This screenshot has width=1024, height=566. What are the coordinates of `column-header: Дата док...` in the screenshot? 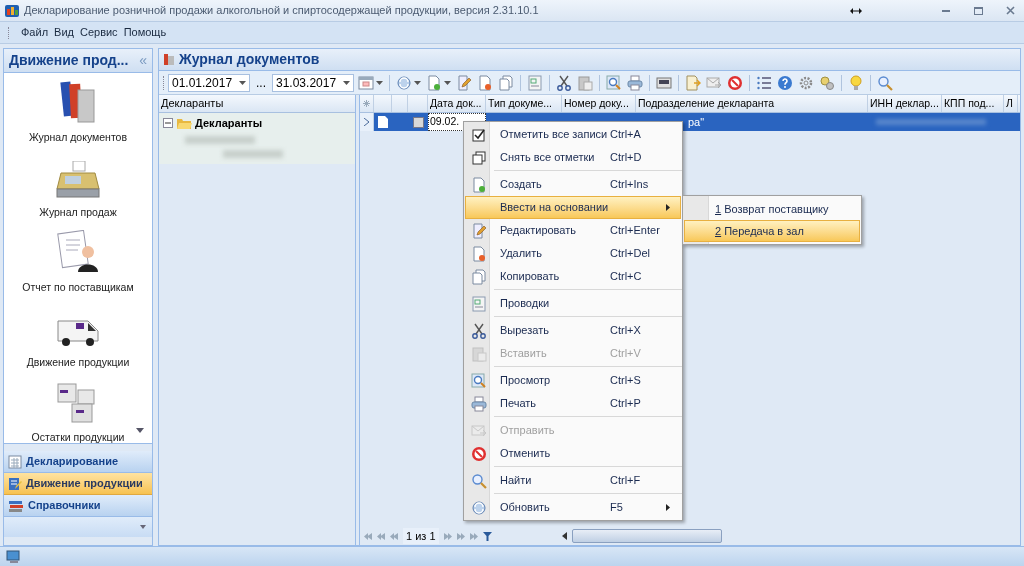 It's located at (457, 103).